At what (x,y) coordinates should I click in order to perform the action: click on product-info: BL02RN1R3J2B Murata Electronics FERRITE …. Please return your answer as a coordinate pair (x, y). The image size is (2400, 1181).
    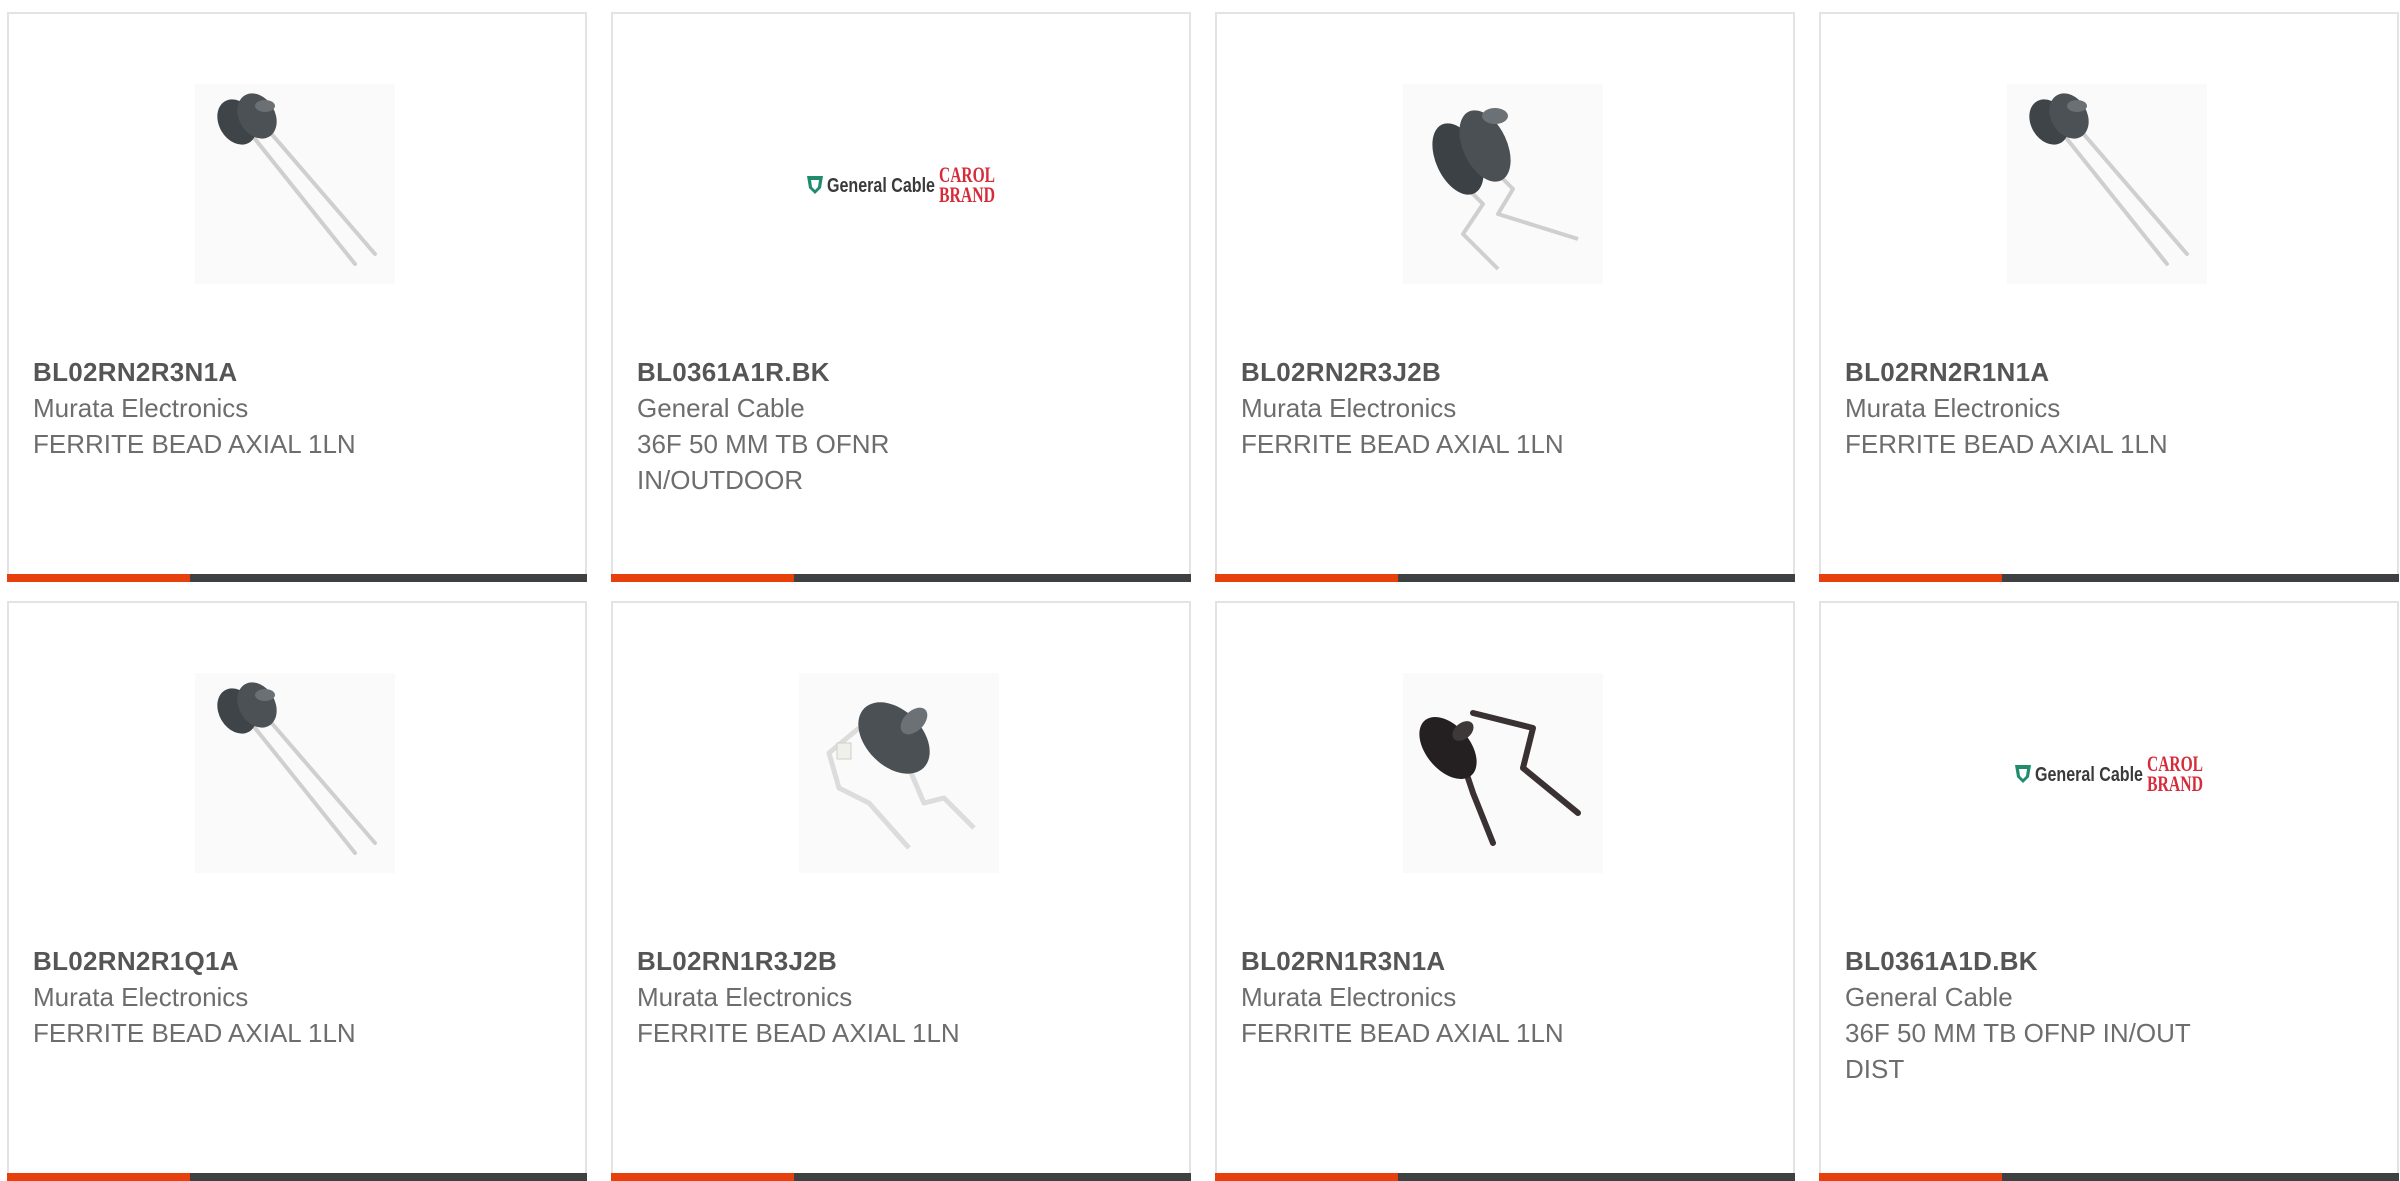
    Looking at the image, I should click on (897, 997).